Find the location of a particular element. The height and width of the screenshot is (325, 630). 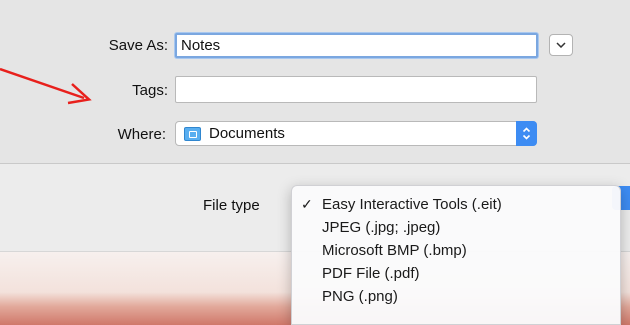

menu-item-label: Easy Interactive Tools (.eit) is located at coordinates (412, 204).